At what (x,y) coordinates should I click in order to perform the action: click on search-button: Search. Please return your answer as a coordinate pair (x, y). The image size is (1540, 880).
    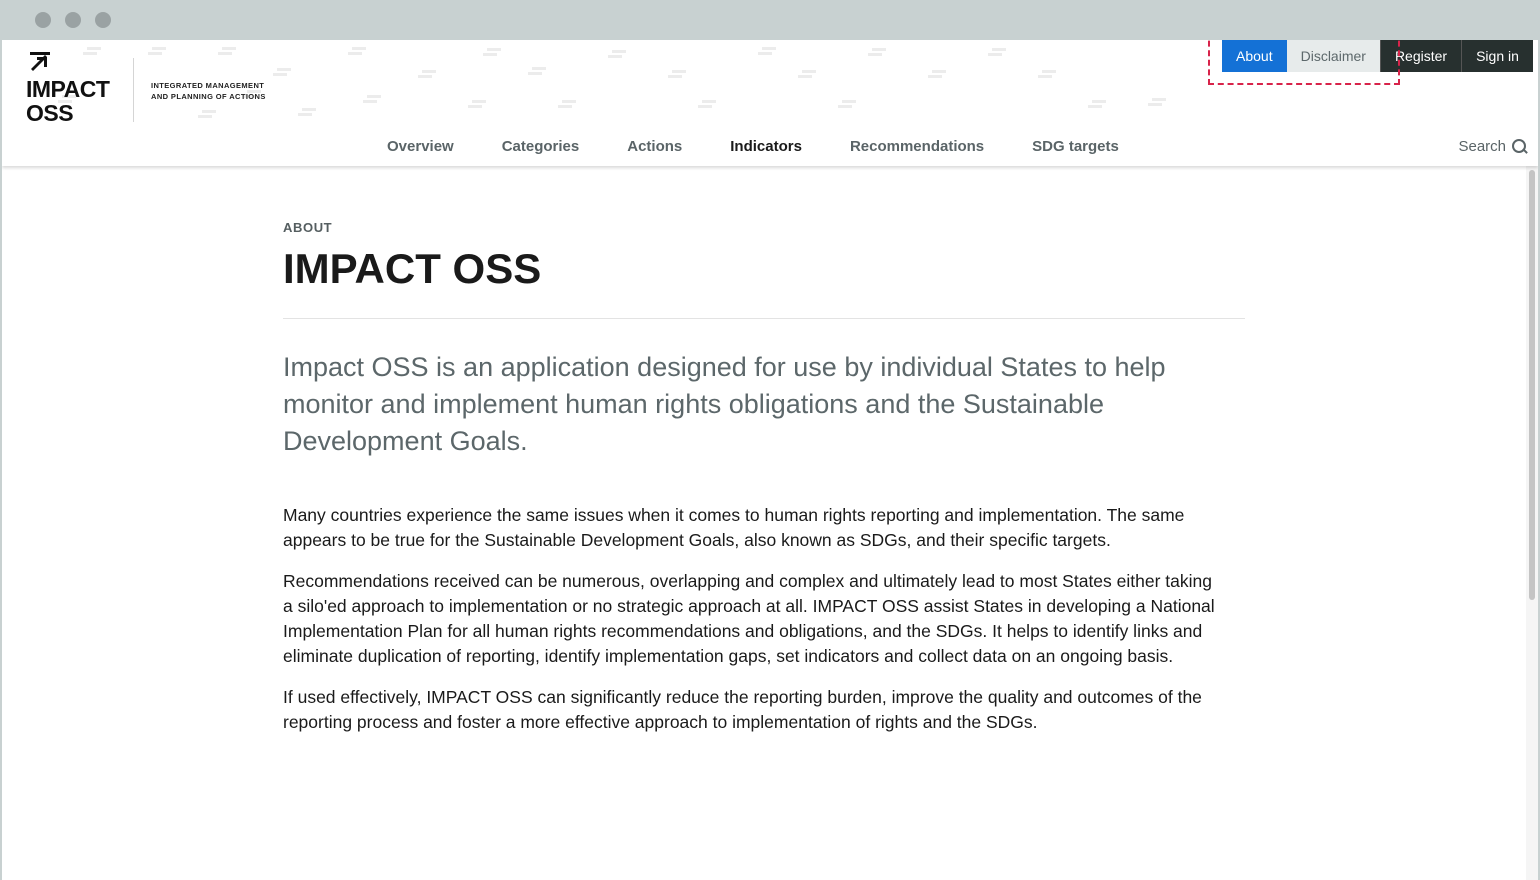
    Looking at the image, I should click on (1493, 147).